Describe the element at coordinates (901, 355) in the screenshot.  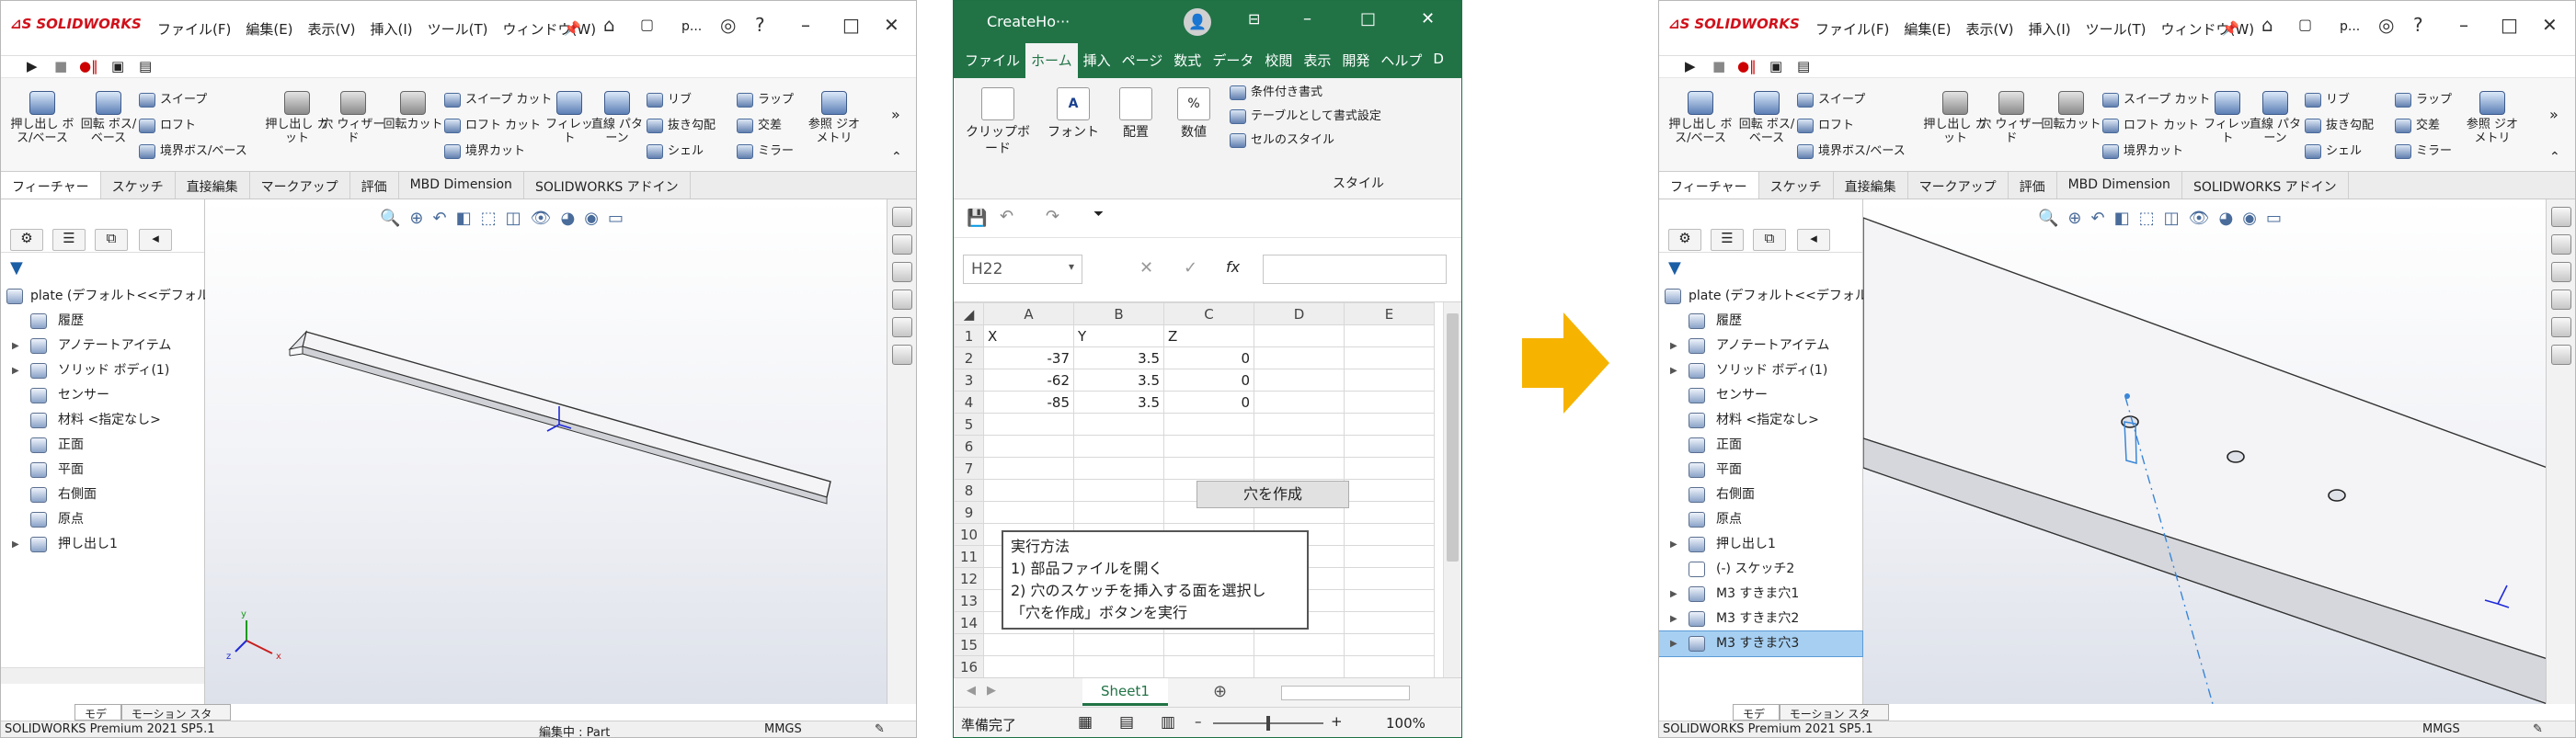
I see `custom-properties-icon` at that location.